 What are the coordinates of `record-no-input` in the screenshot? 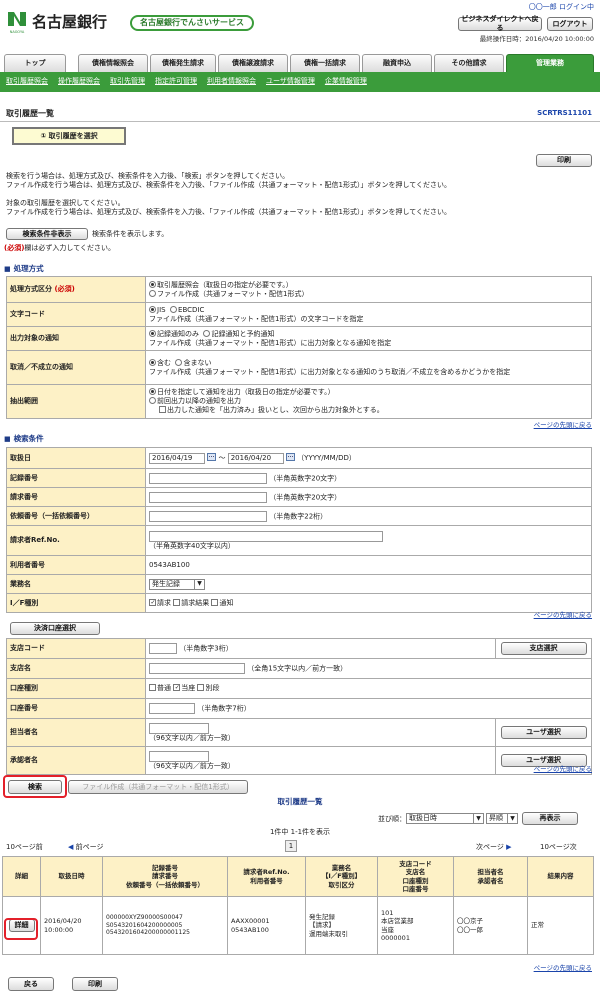 It's located at (208, 478).